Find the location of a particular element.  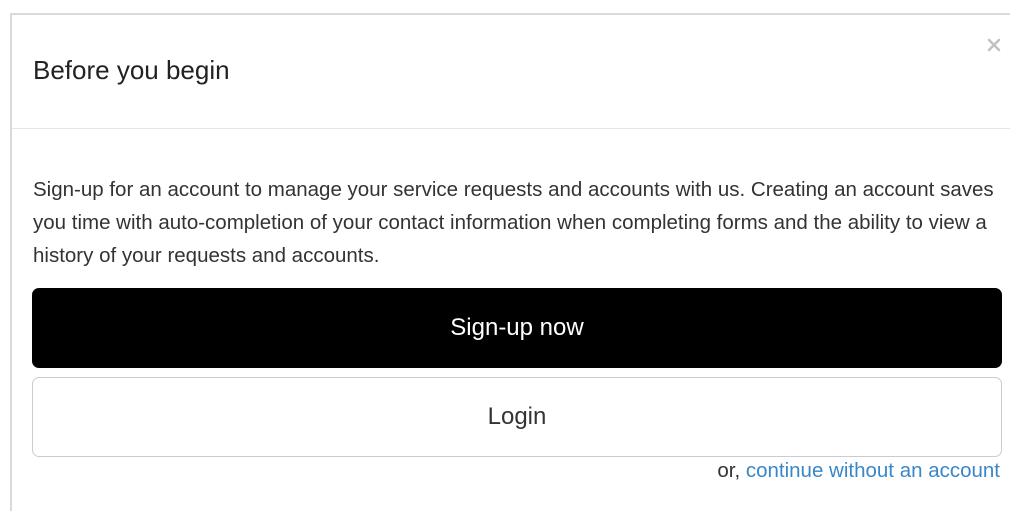

login-button-label: Login is located at coordinates (517, 416).